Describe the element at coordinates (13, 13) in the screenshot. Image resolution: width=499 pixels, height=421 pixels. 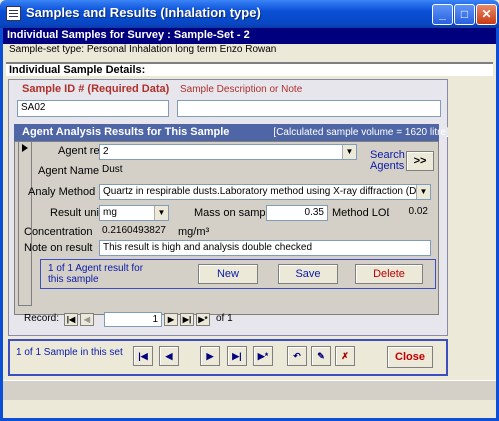
I see `form-icon` at that location.